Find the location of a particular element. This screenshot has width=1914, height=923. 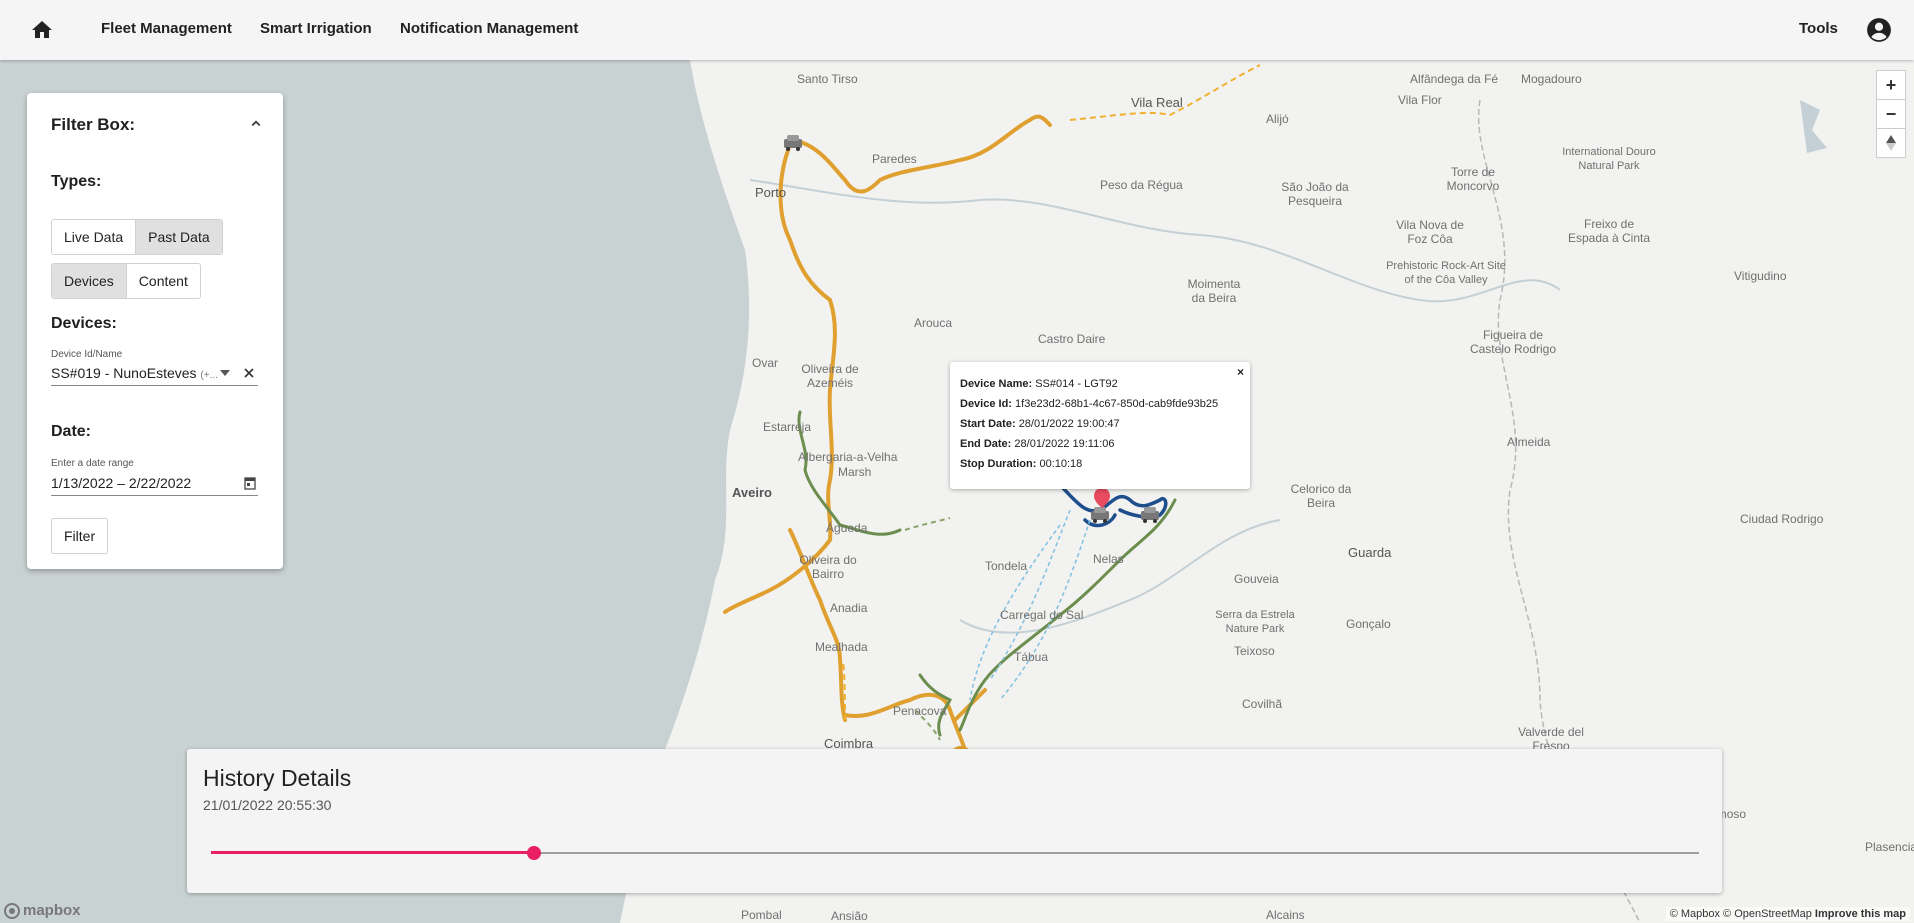

place-label: Teixoso is located at coordinates (1254, 651).